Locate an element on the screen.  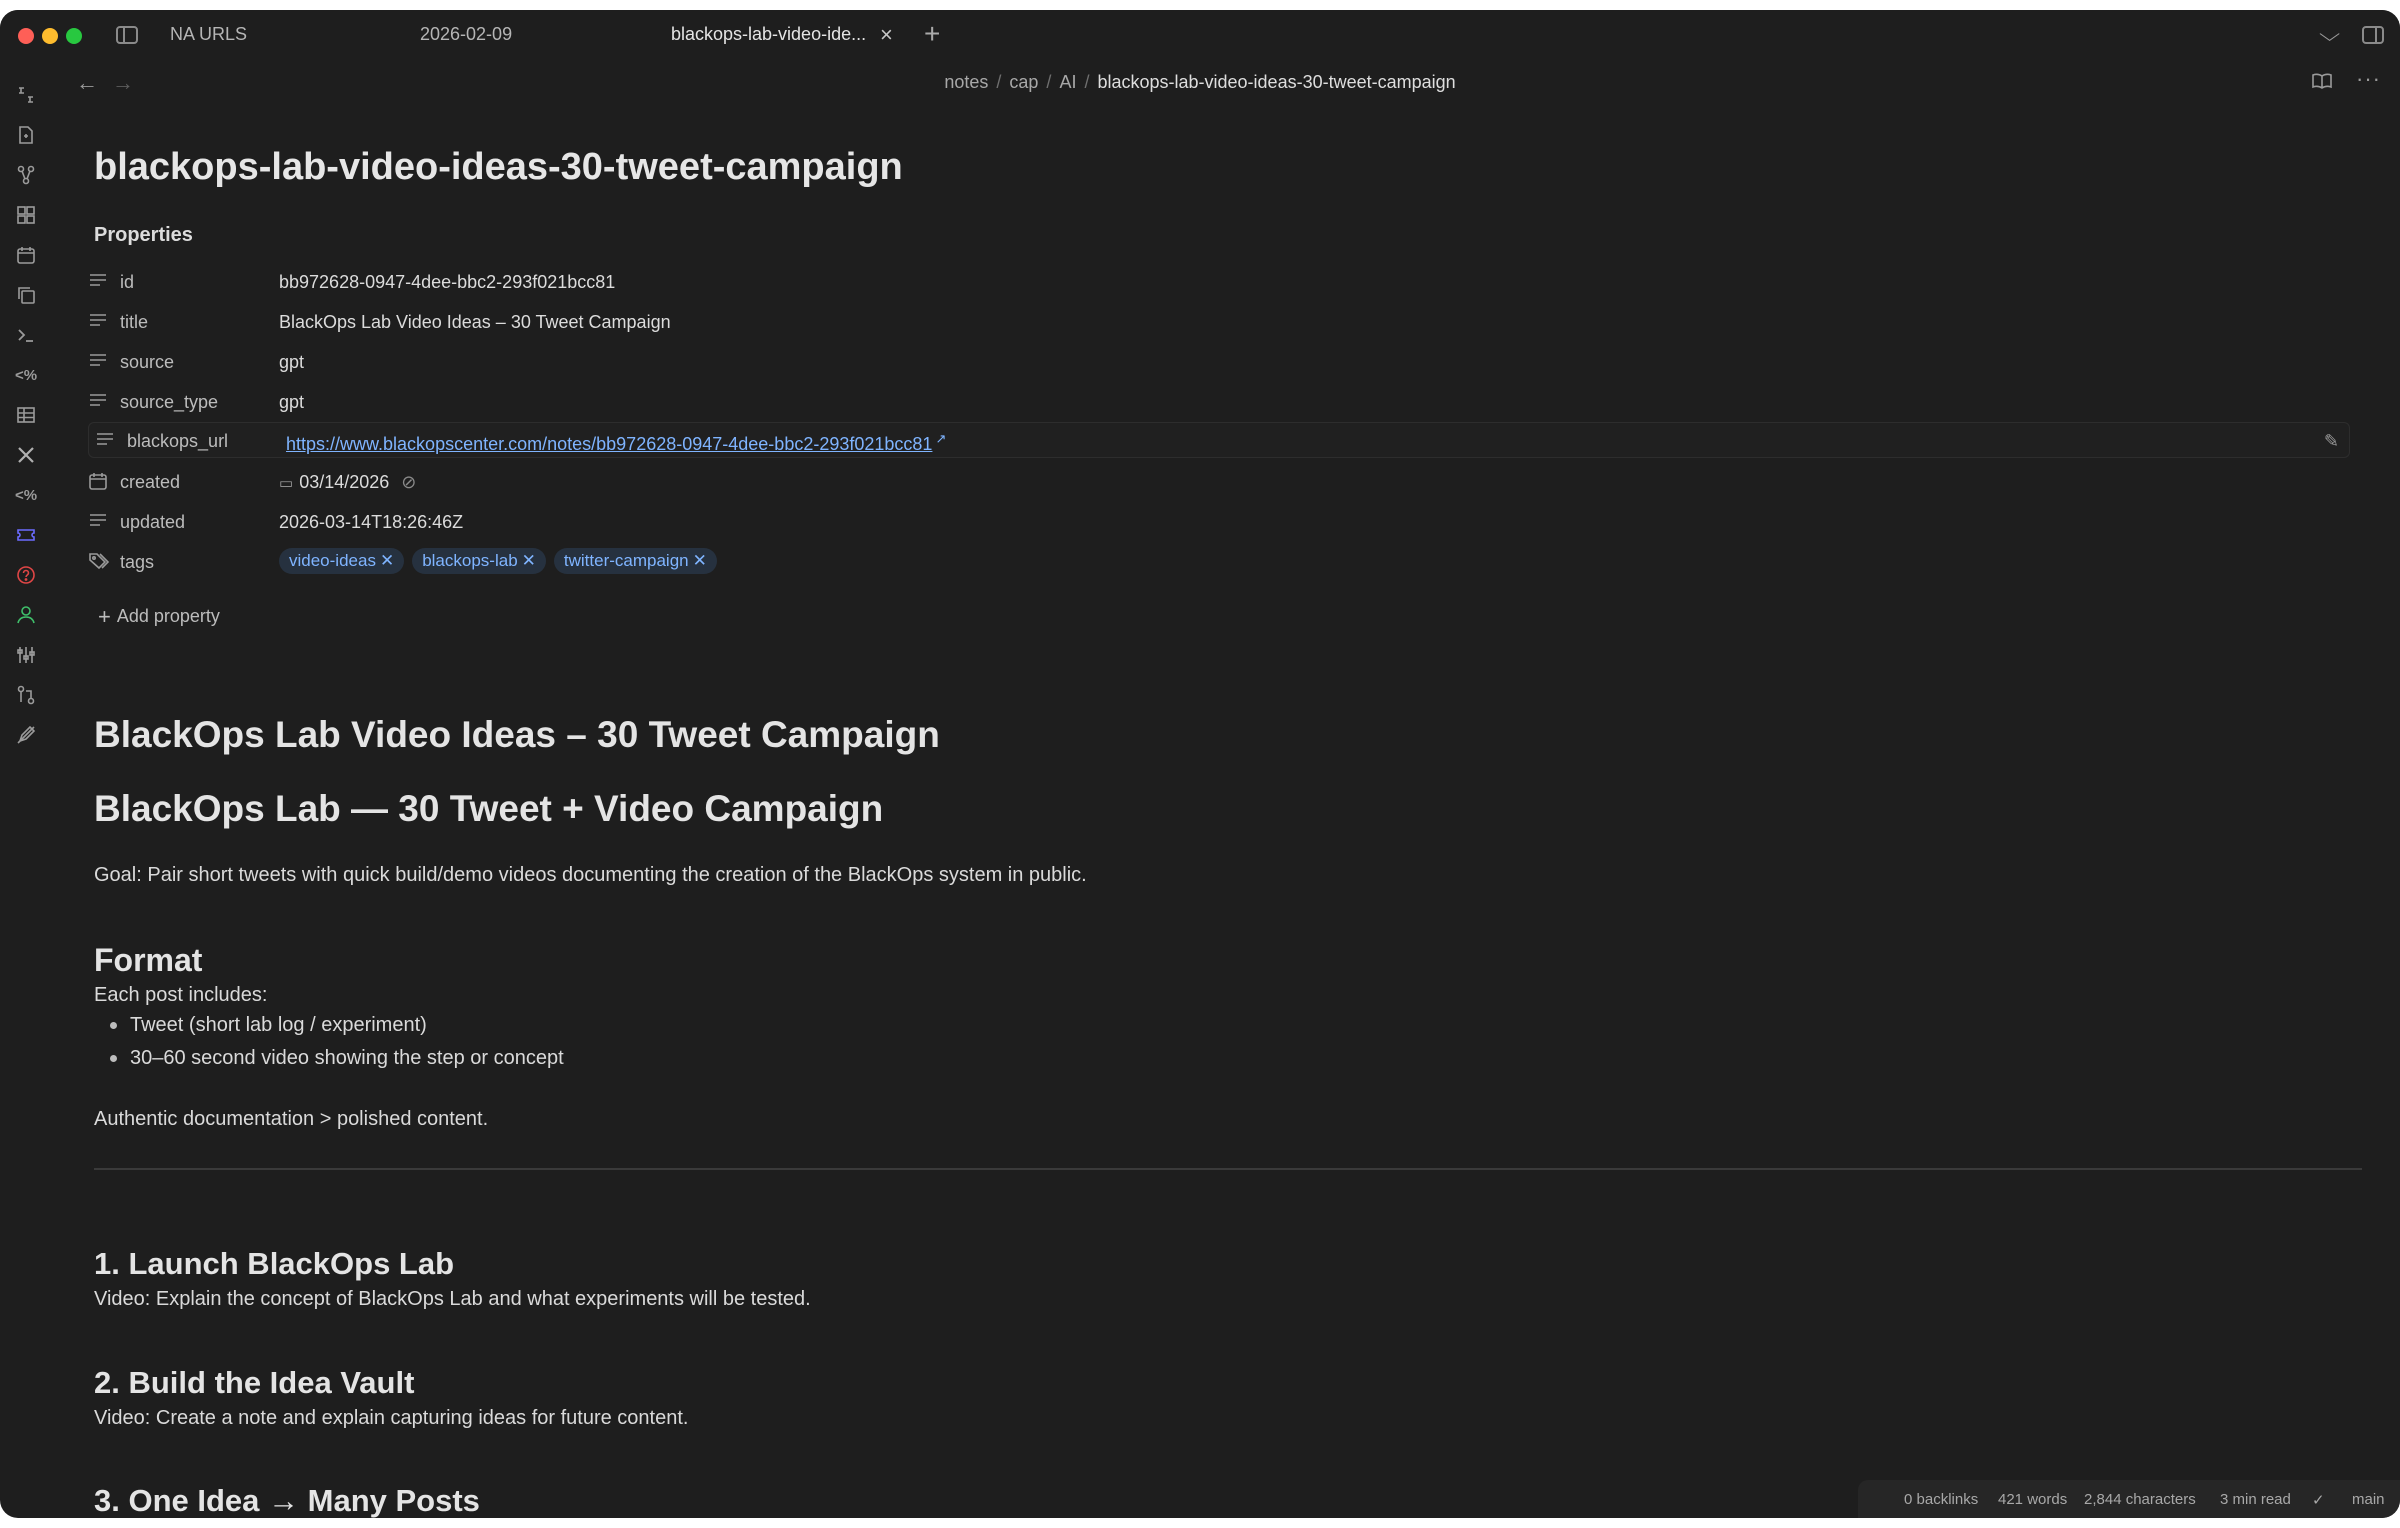
templater-insert-icon: <% is located at coordinates (26, 496).